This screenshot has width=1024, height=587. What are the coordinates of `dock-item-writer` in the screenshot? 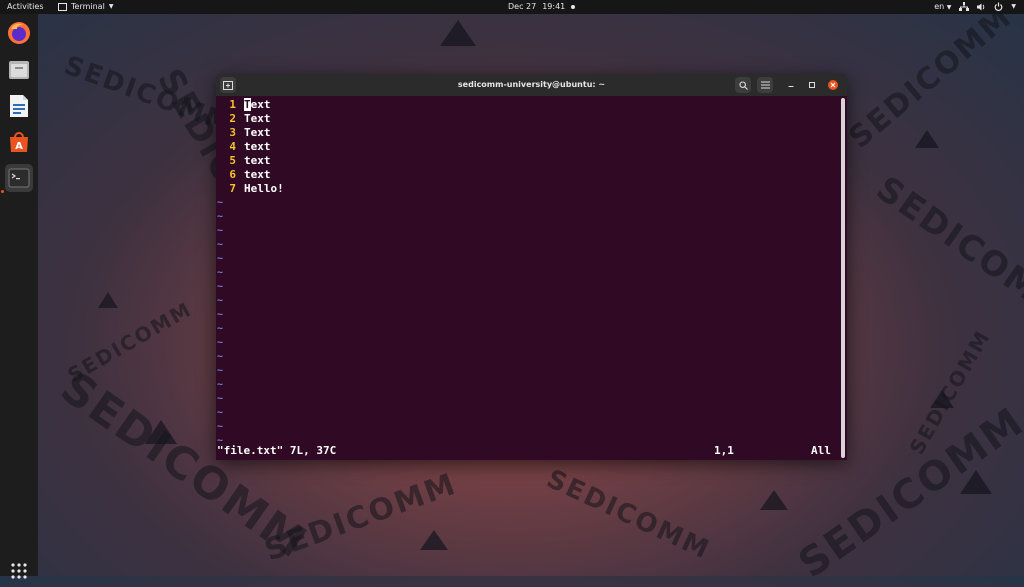 It's located at (19, 106).